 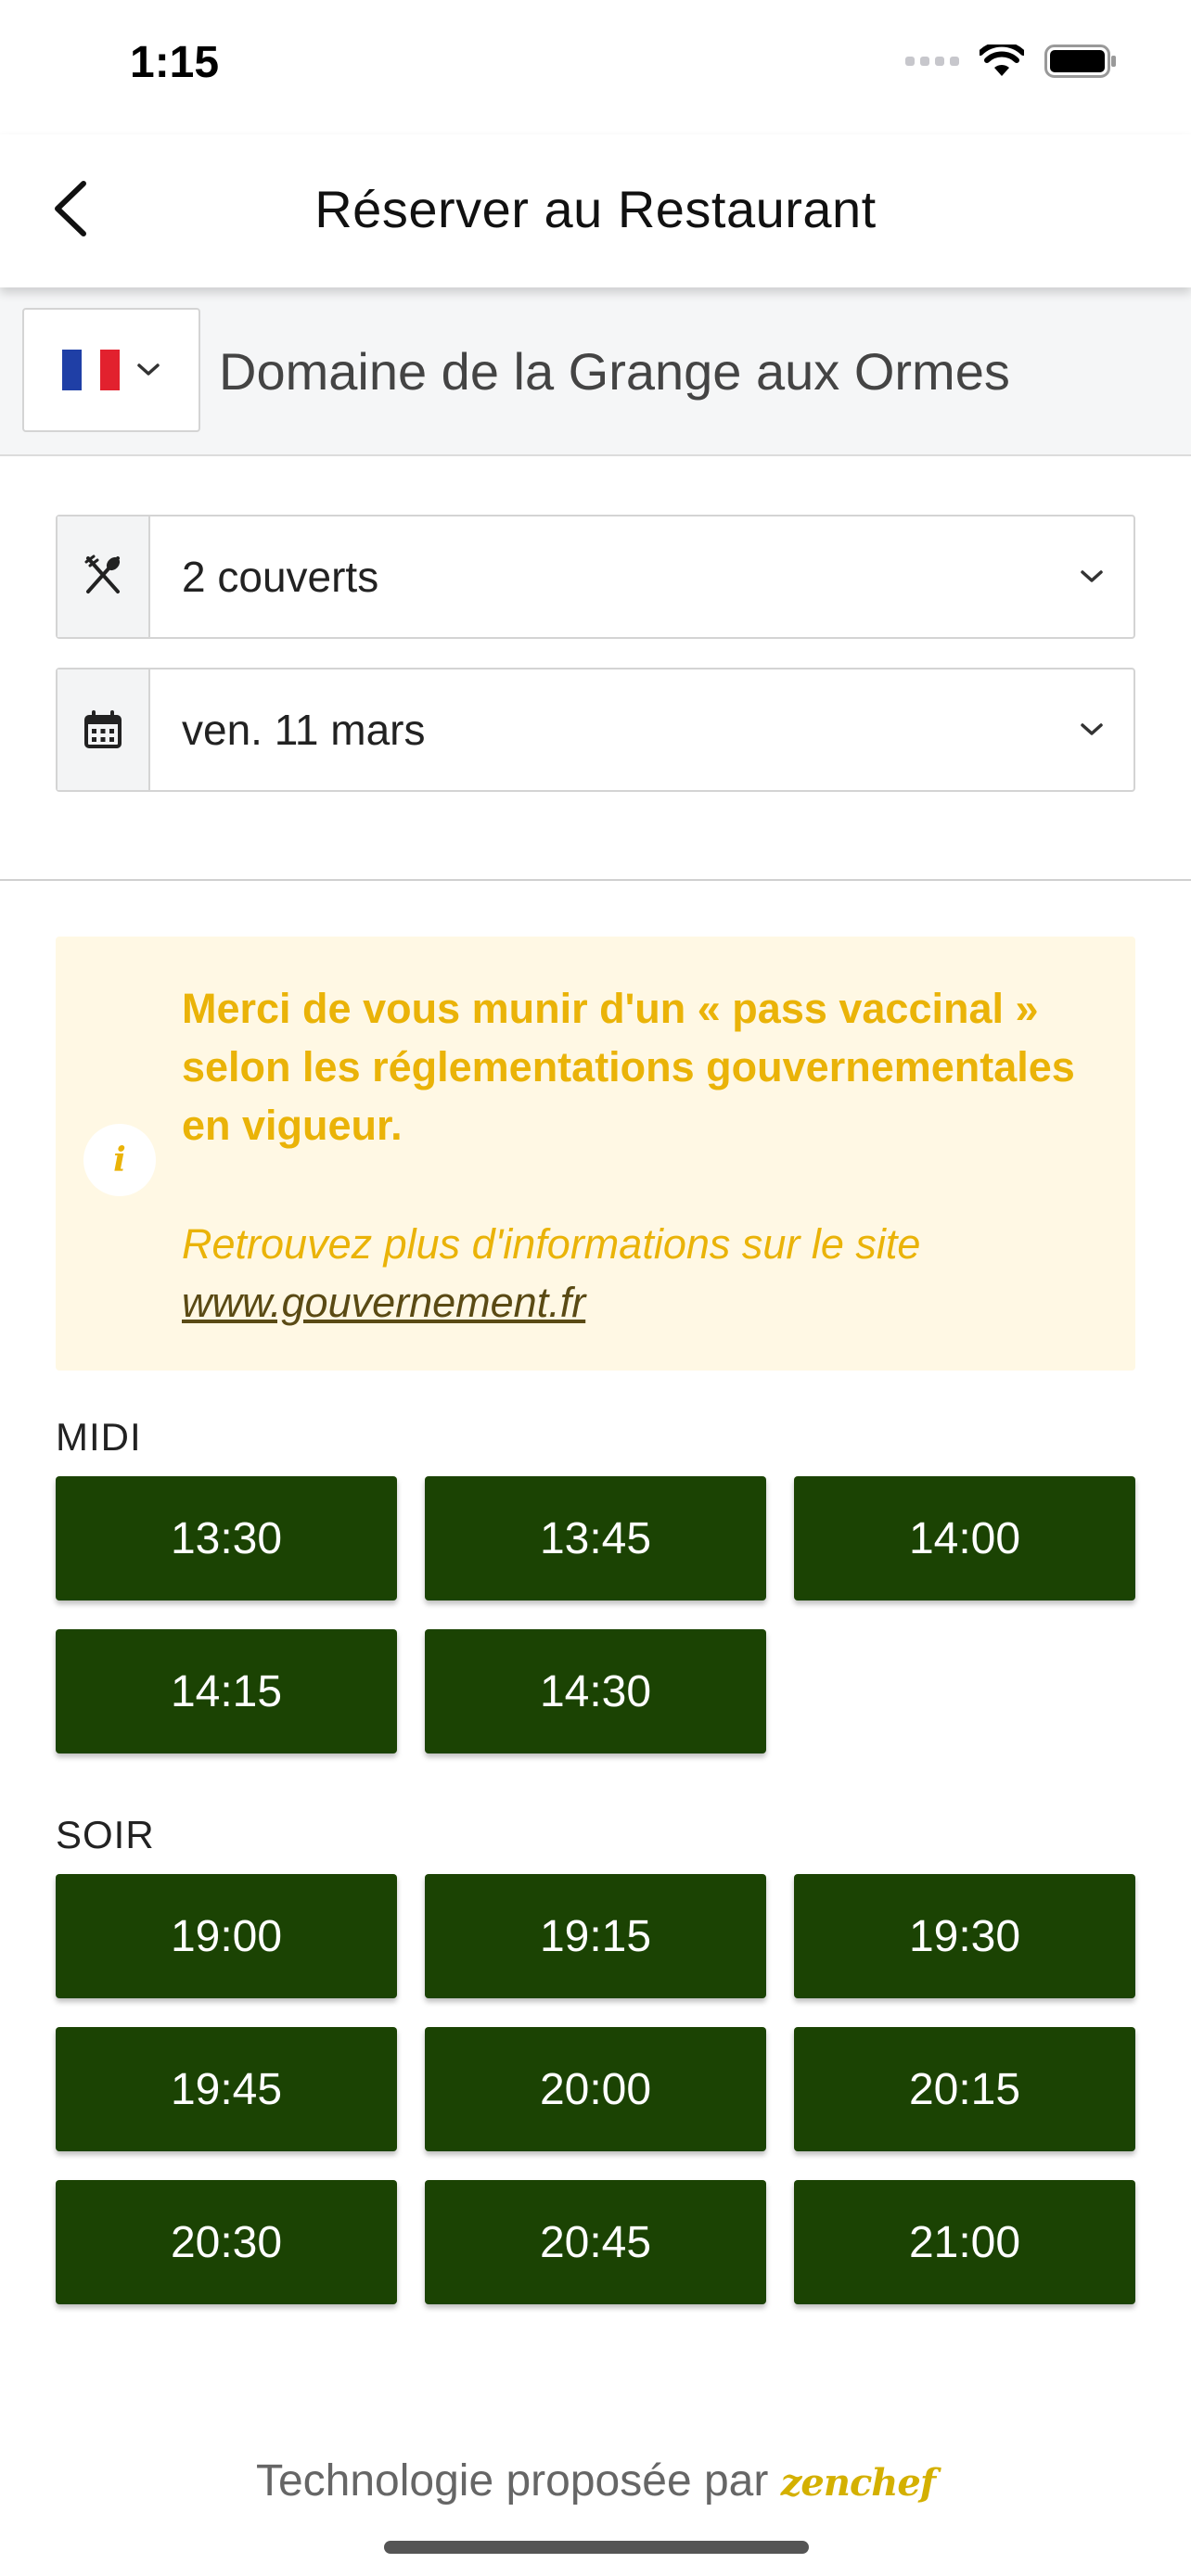 What do you see at coordinates (104, 576) in the screenshot?
I see `utensils-icon` at bounding box center [104, 576].